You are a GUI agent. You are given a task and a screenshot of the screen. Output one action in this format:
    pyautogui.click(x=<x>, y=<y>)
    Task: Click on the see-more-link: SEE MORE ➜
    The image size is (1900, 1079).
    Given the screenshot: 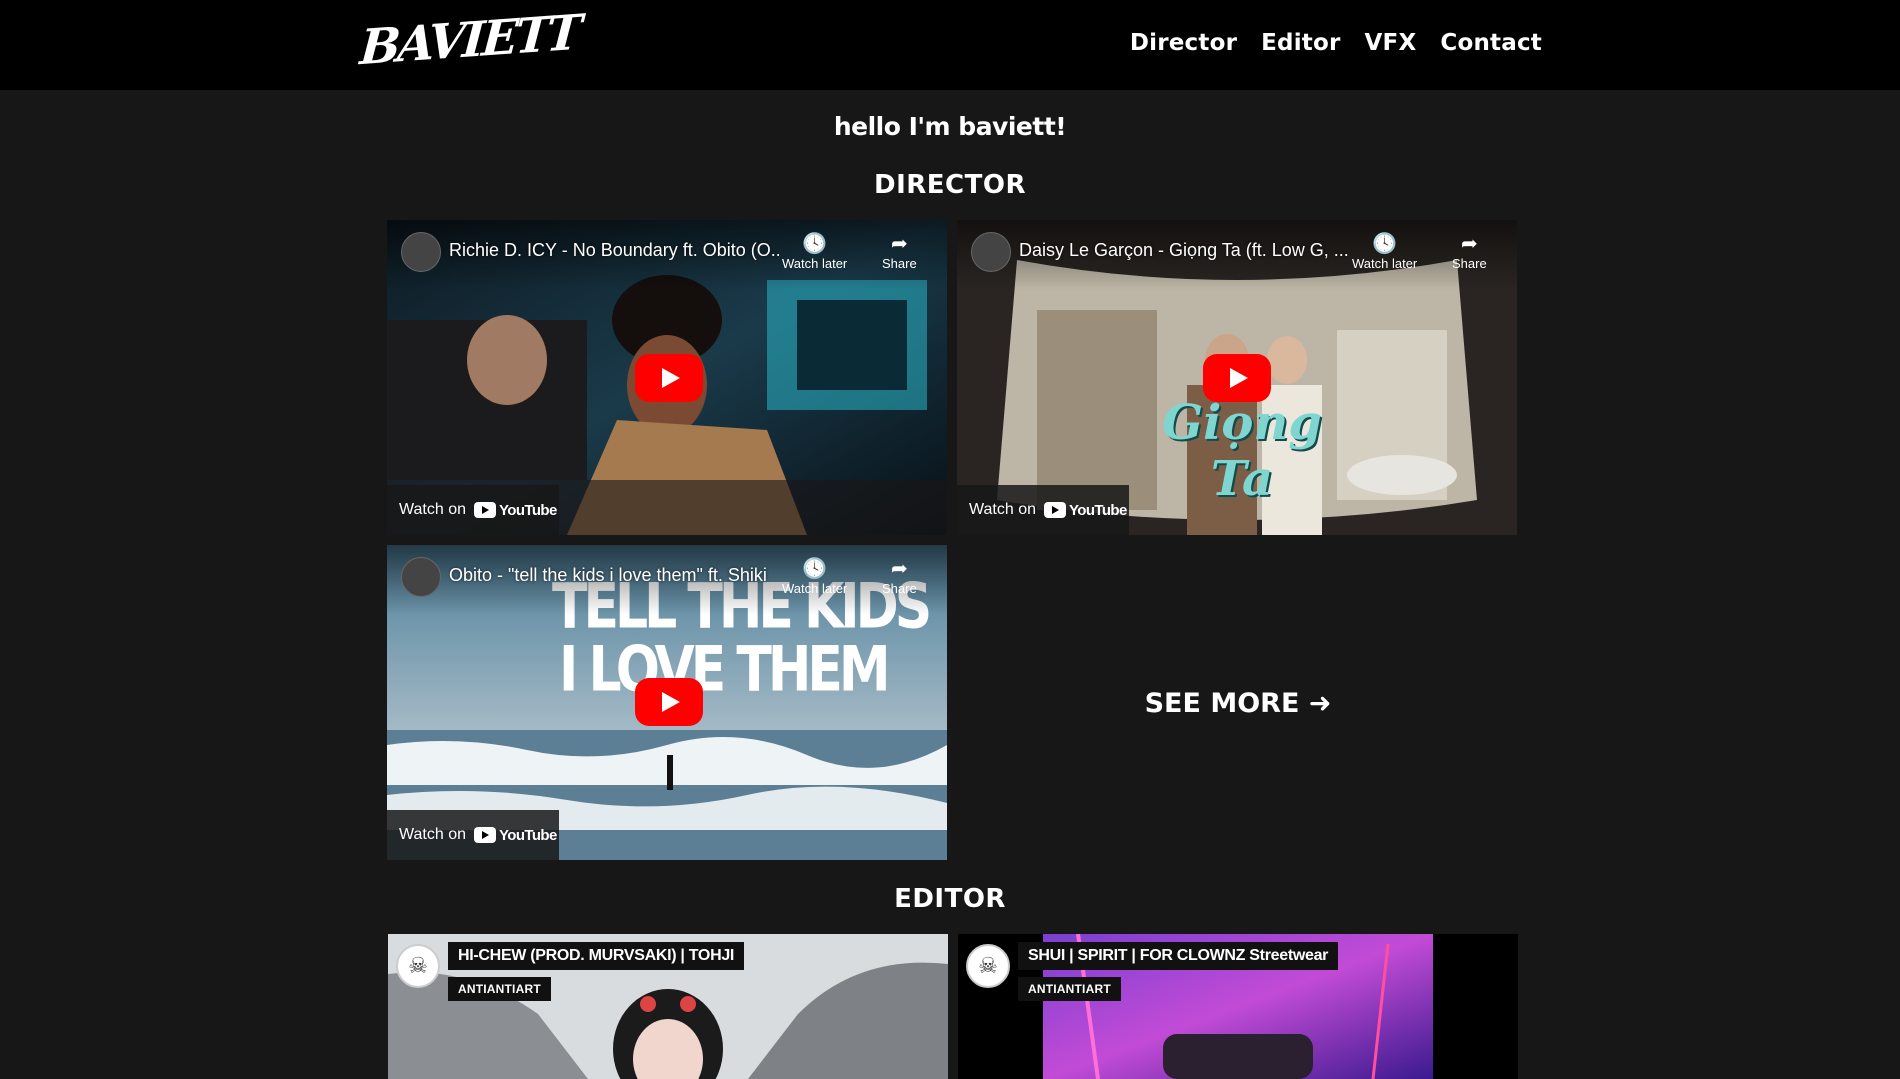 What is the action you would take?
    pyautogui.click(x=1238, y=703)
    